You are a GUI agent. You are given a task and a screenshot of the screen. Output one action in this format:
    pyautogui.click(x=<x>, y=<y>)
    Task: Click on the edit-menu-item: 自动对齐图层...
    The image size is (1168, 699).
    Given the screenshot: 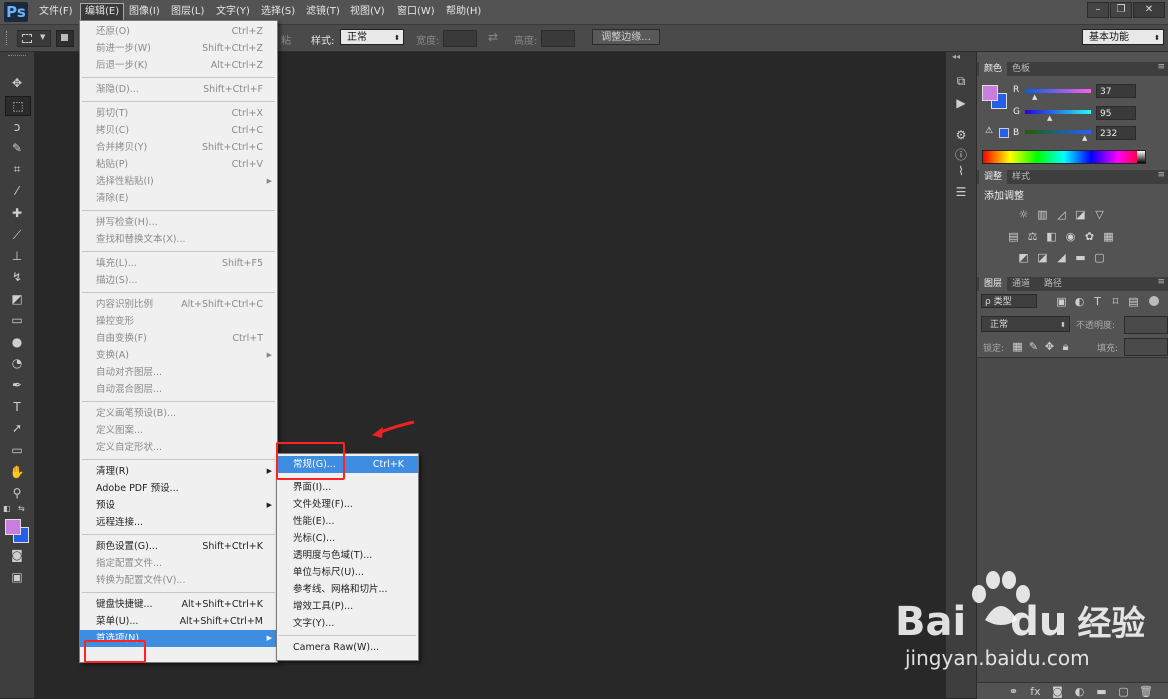 What is the action you would take?
    pyautogui.click(x=178, y=372)
    